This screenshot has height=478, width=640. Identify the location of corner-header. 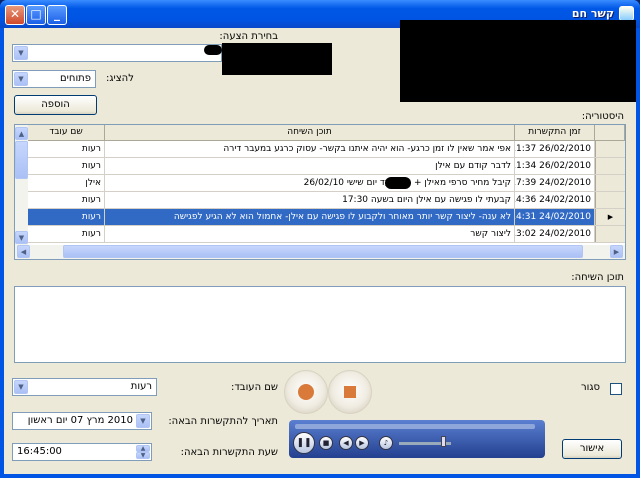
(610, 133).